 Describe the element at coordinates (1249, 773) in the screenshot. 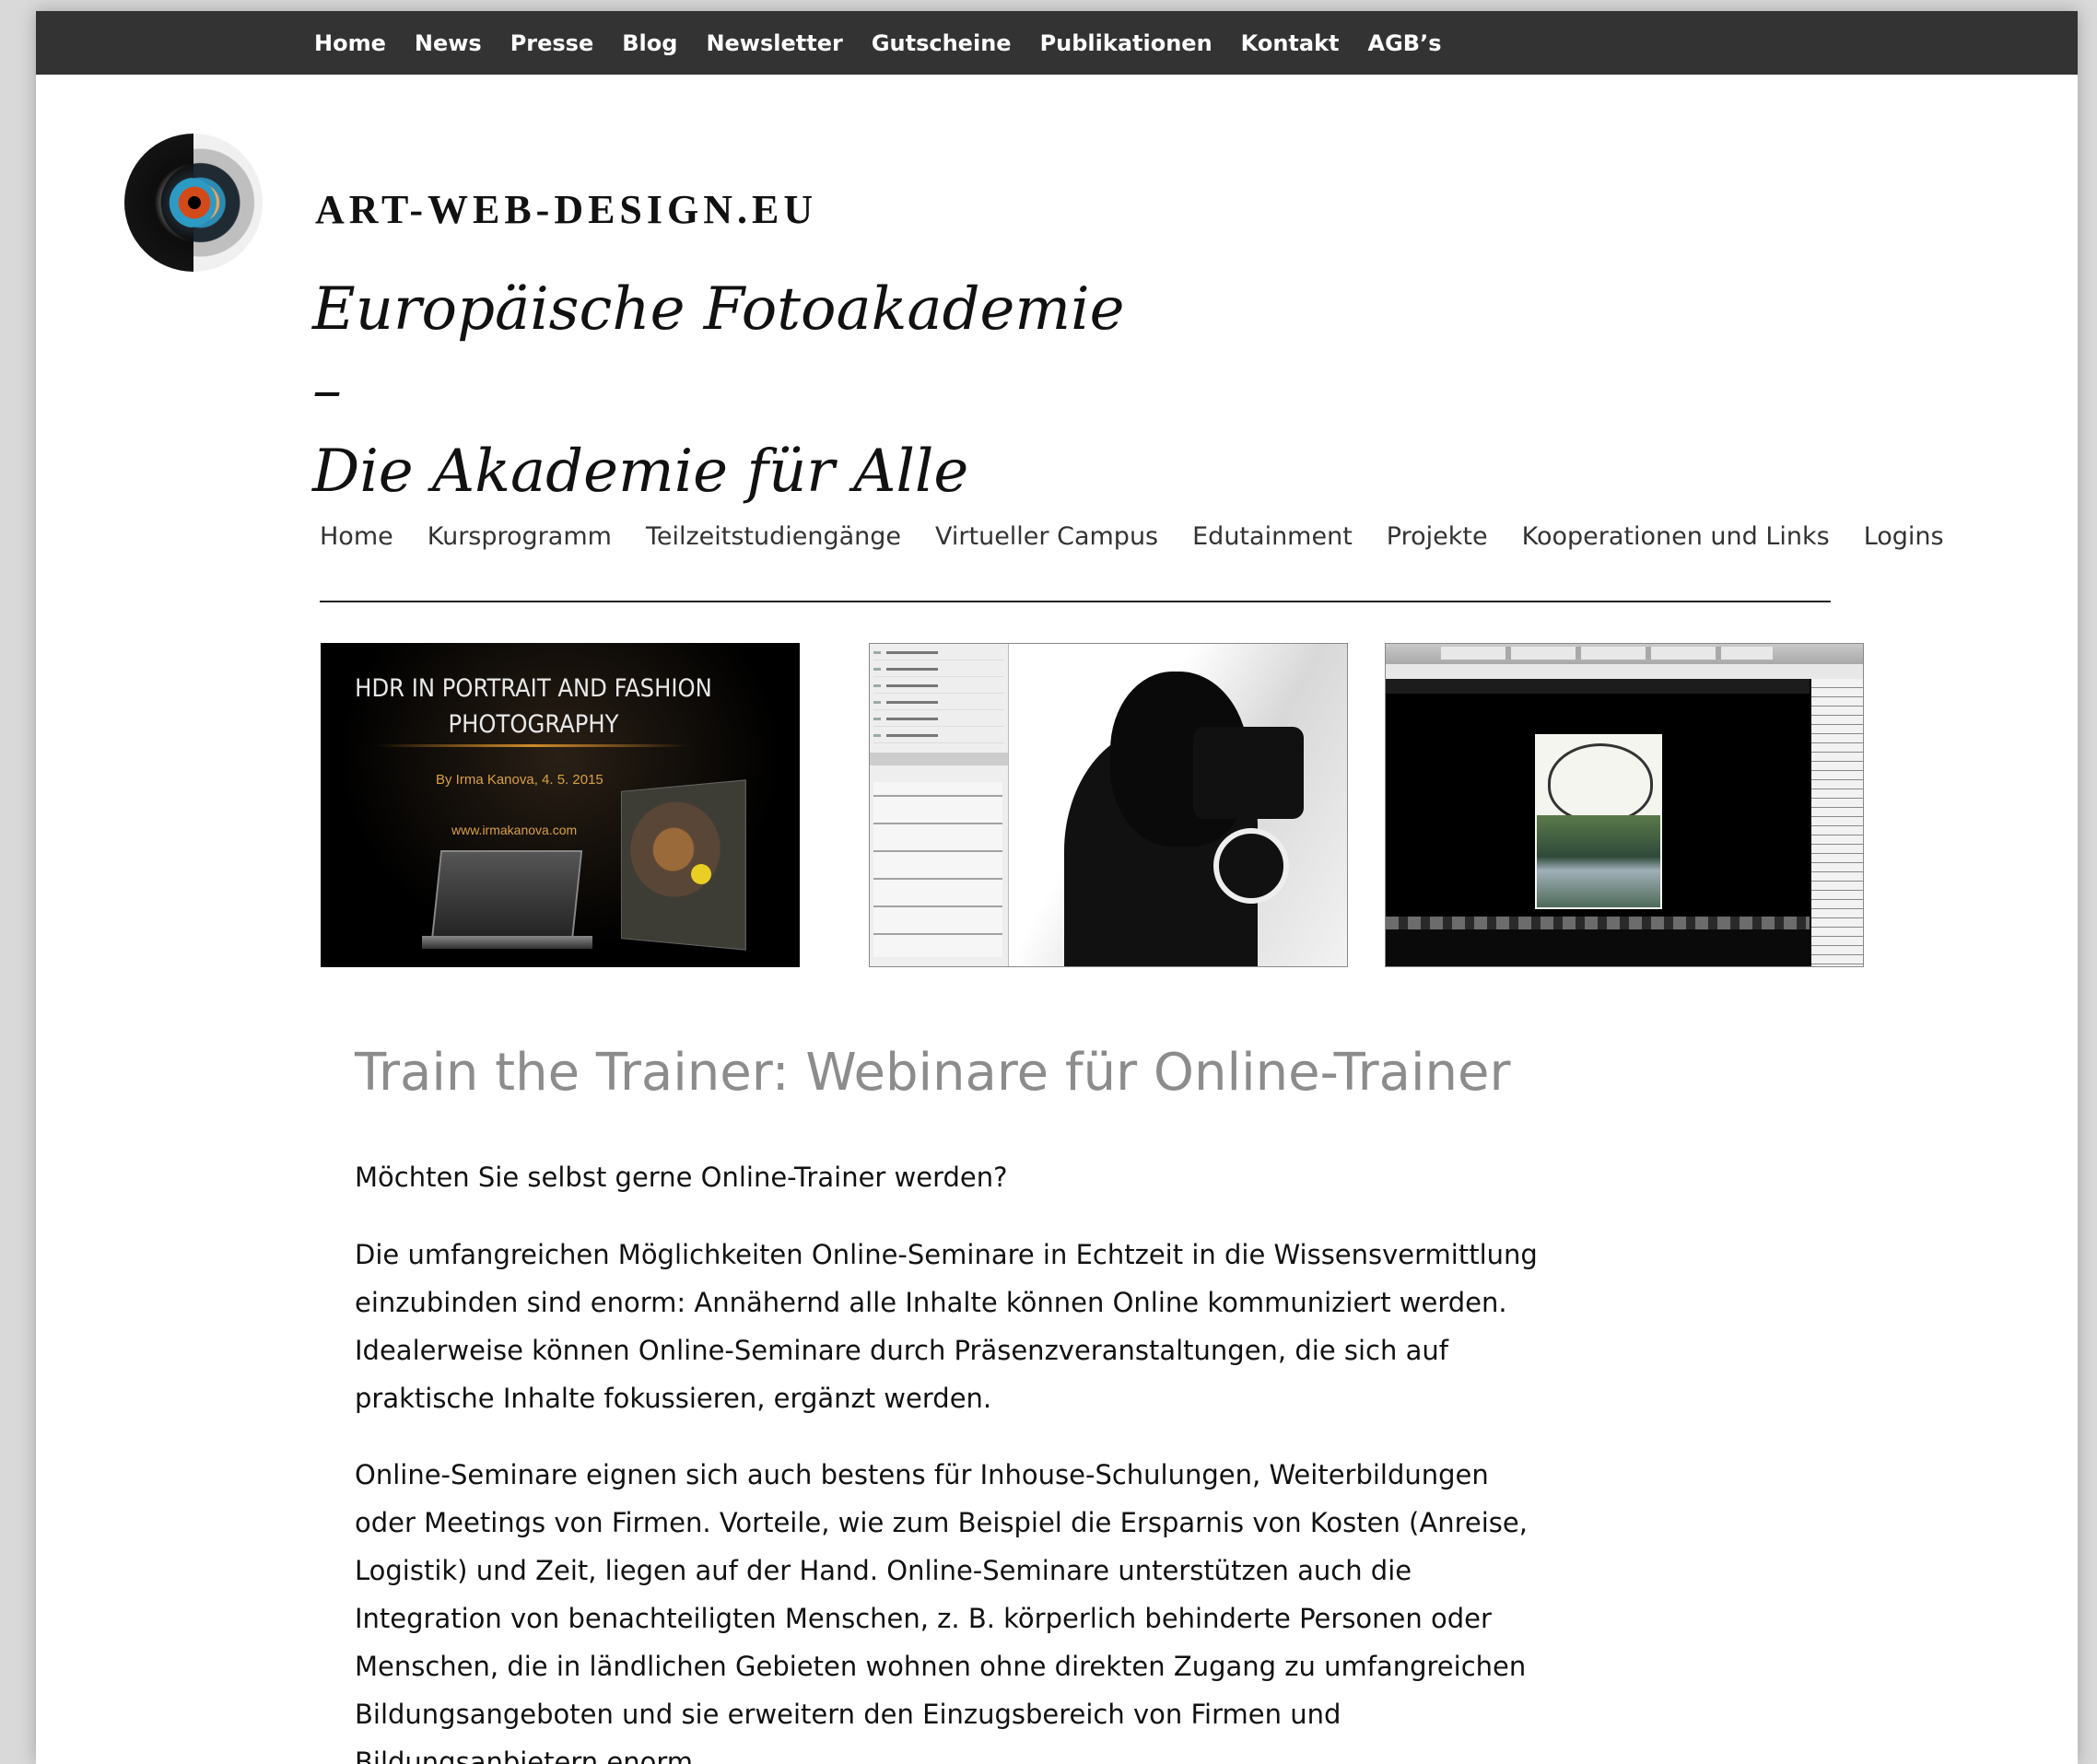

I see `camera-body` at that location.